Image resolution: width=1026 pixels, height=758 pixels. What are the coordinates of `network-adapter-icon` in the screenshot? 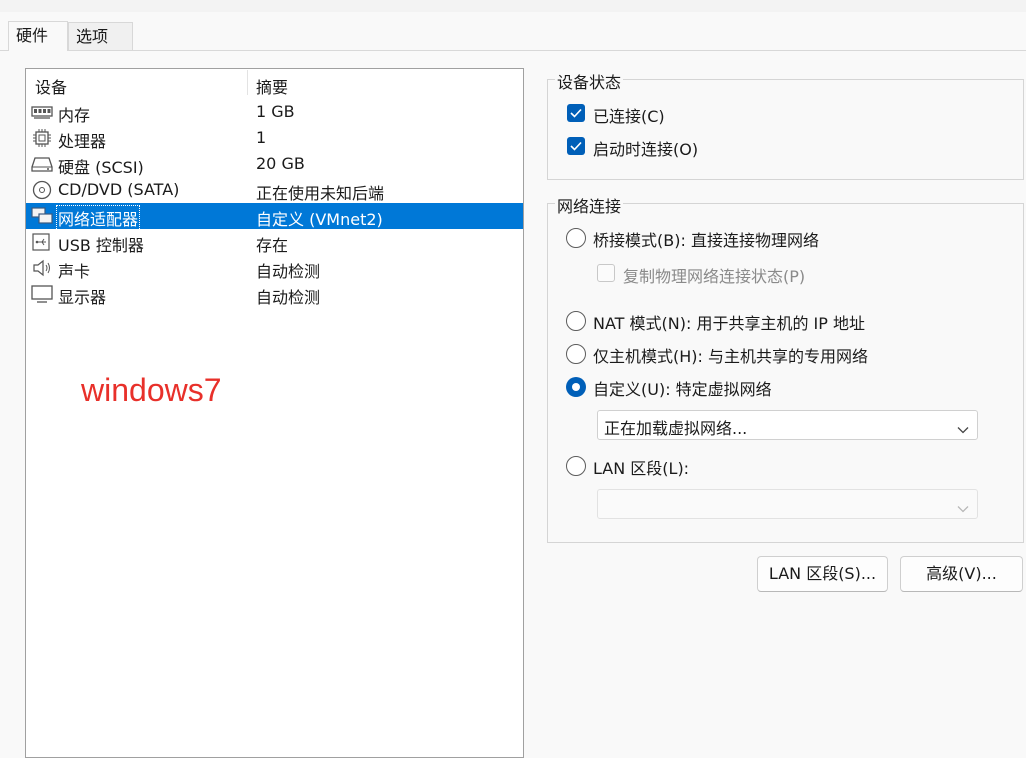 It's located at (42, 216).